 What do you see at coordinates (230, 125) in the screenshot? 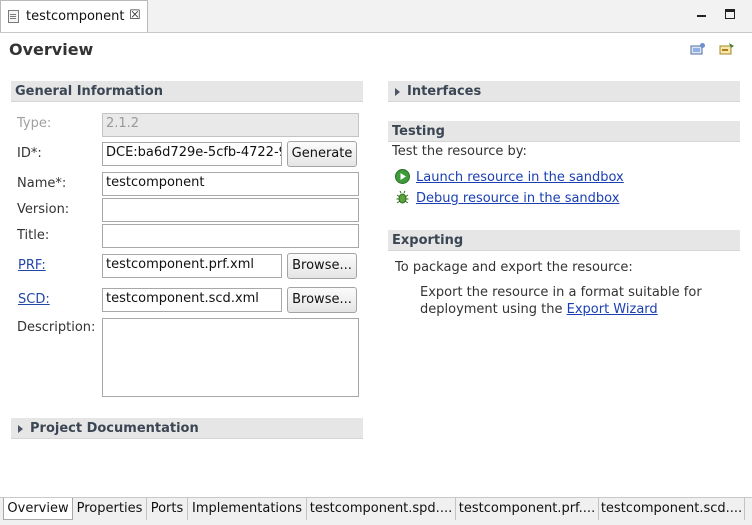
I see `type-field: 2.1.2` at bounding box center [230, 125].